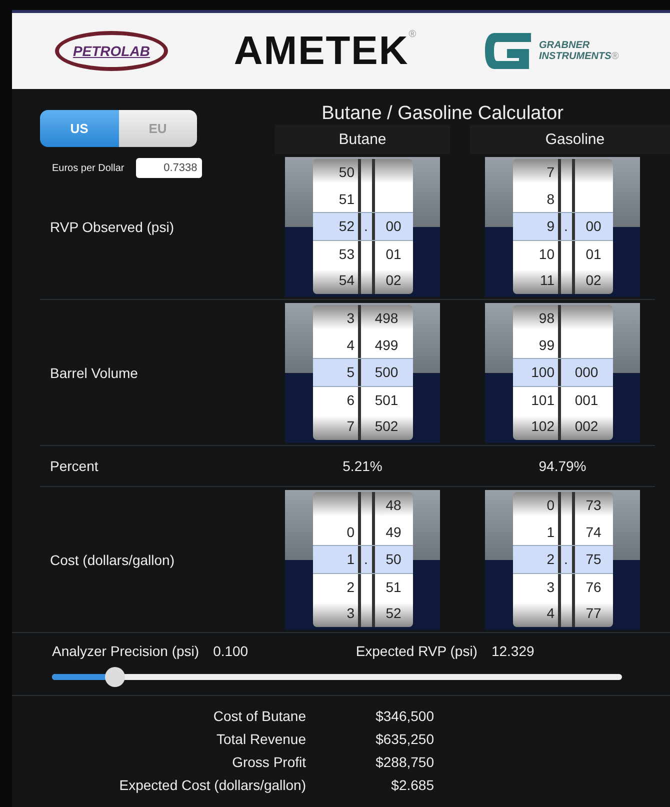  I want to click on picker-row: 3 498, so click(362, 318).